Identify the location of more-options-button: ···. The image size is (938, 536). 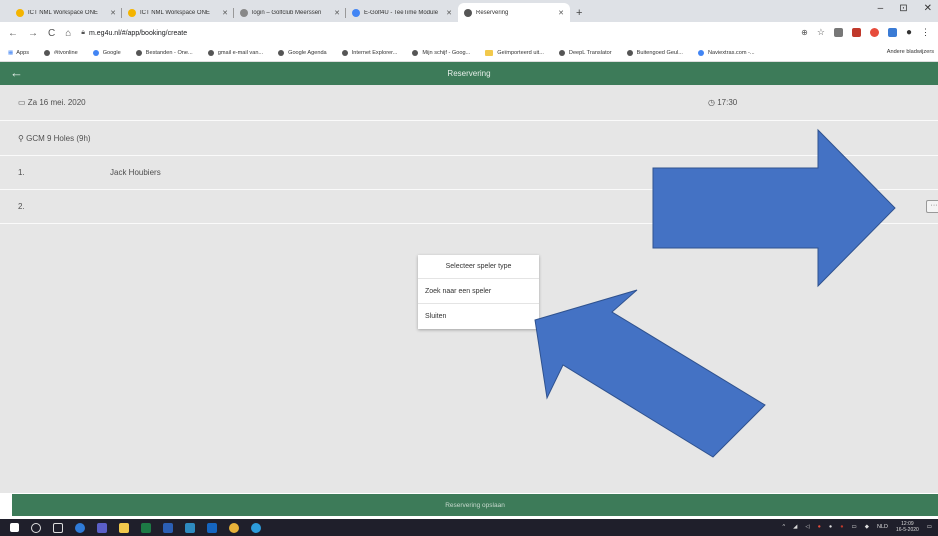
(932, 206).